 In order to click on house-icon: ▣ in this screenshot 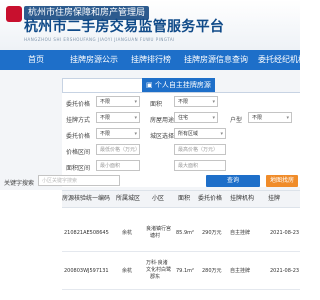, I will do `click(150, 85)`.